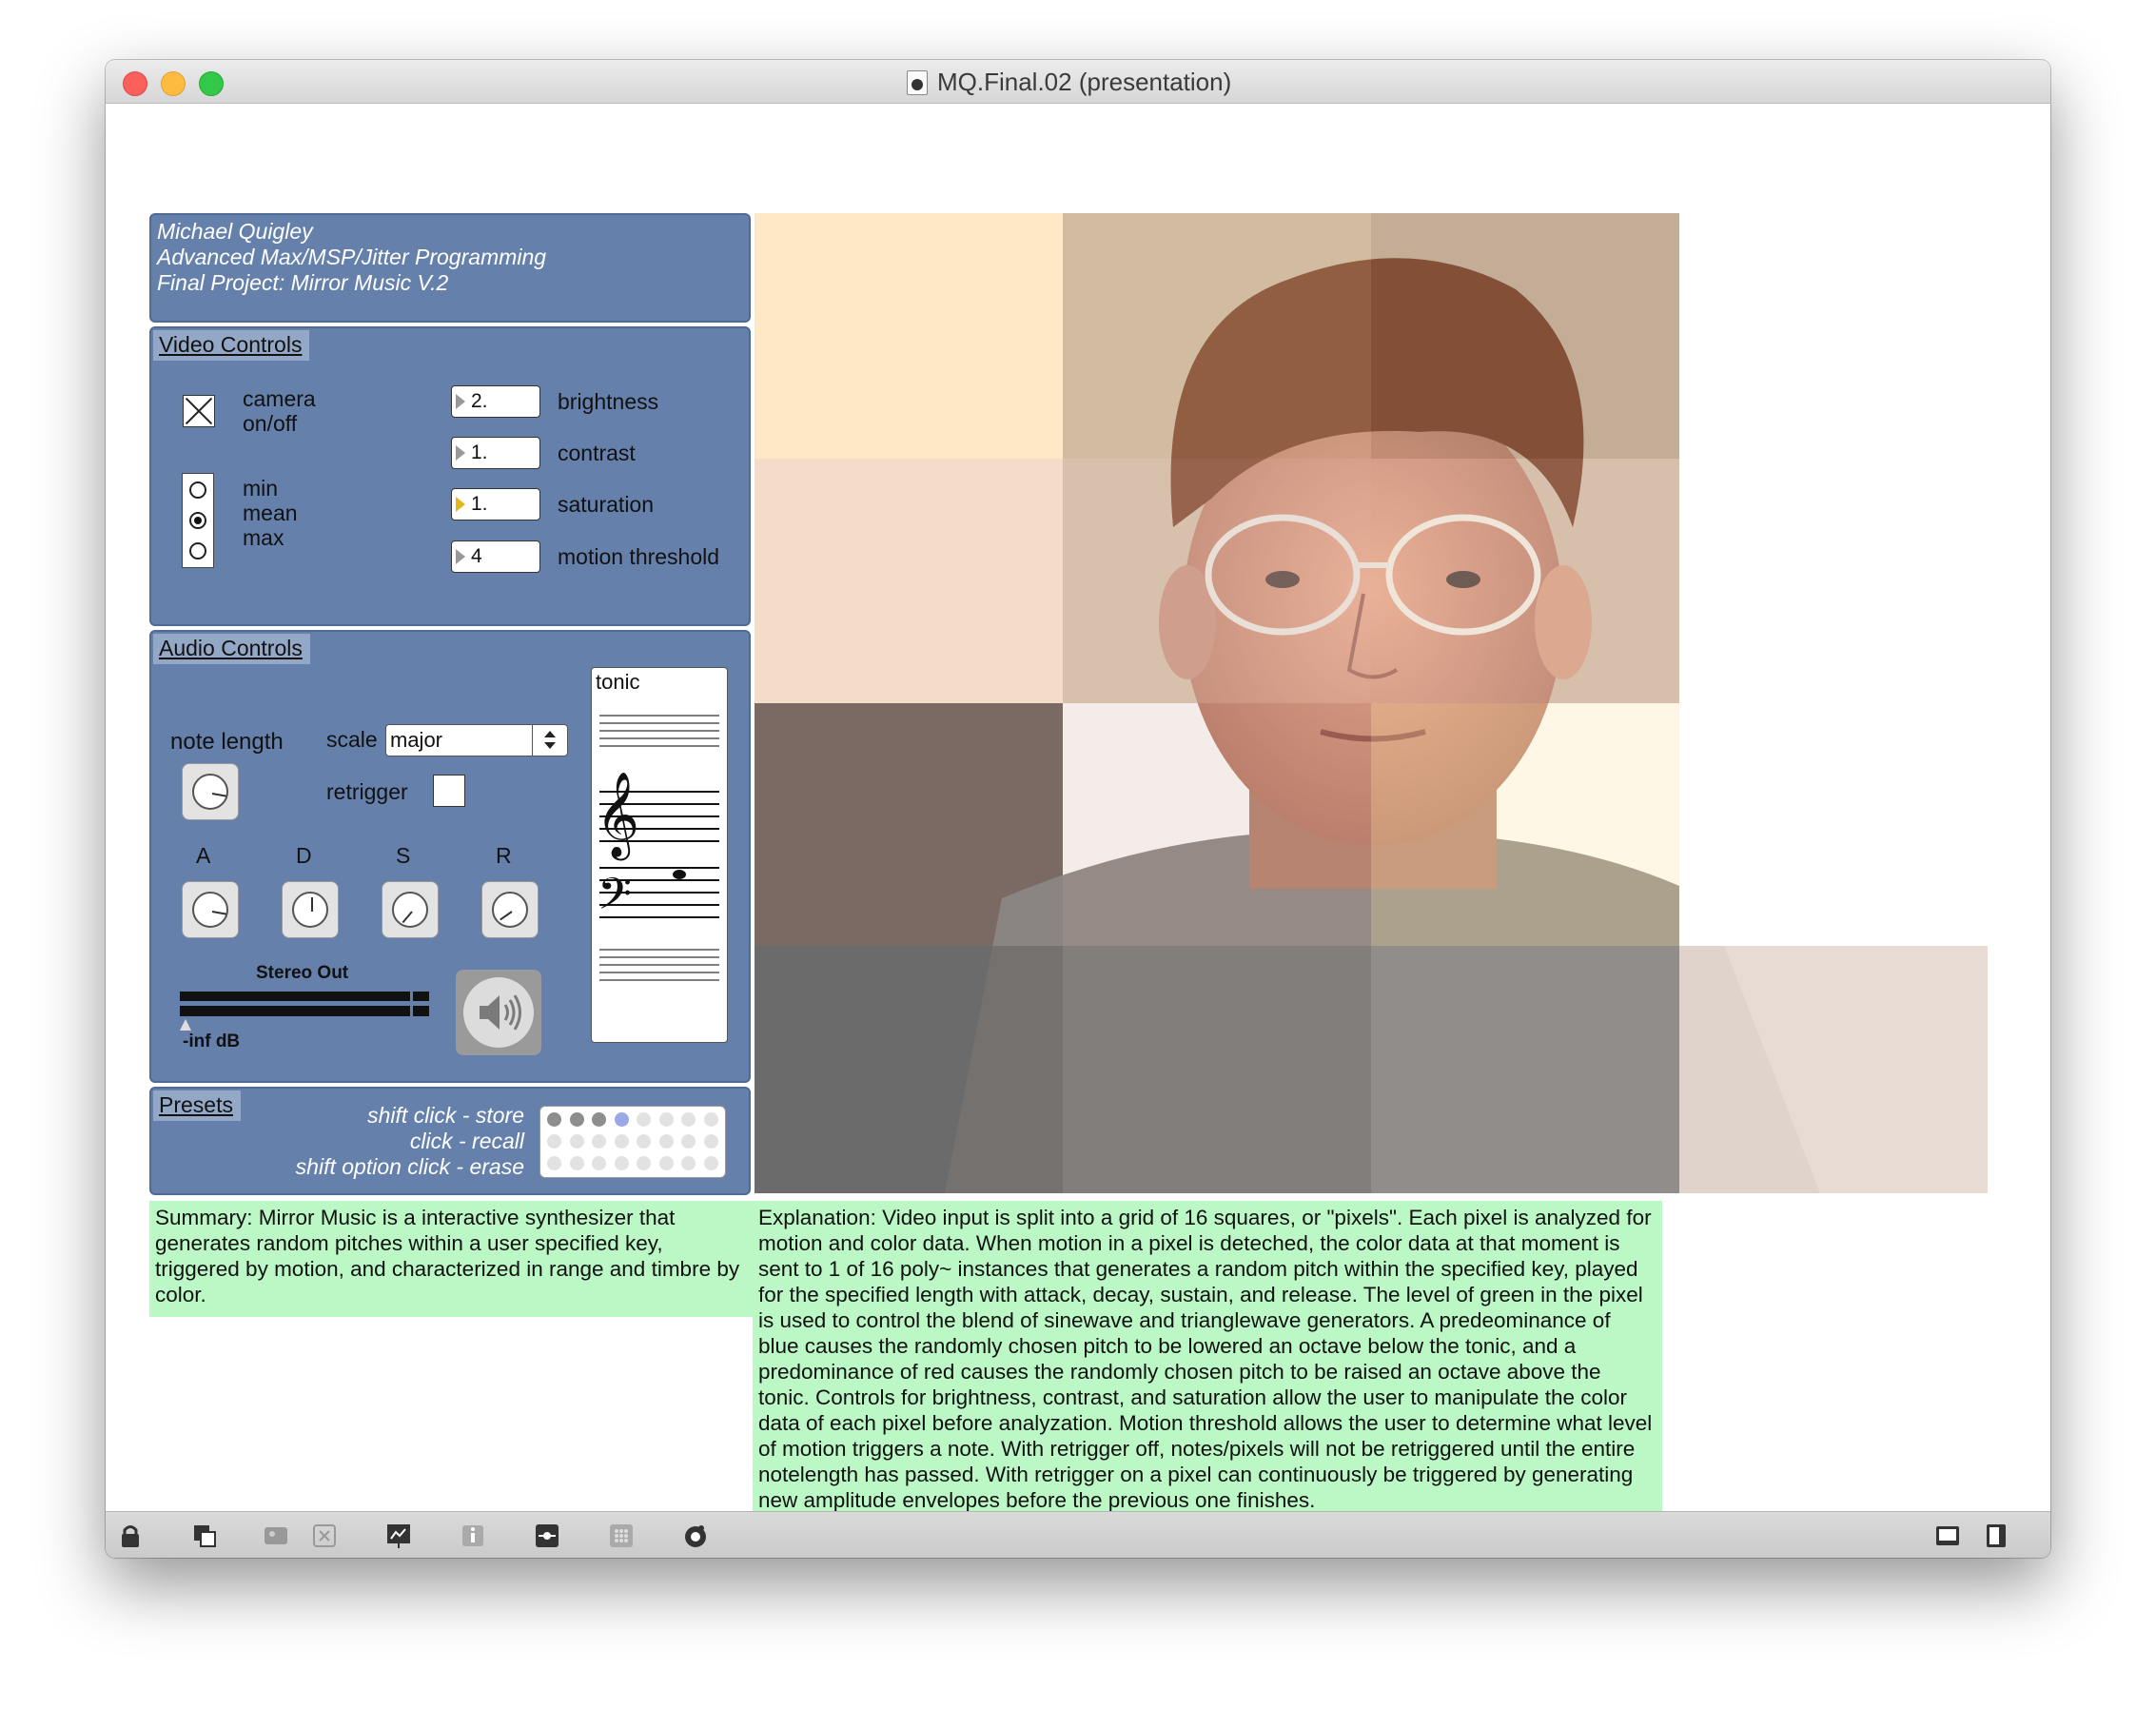 This screenshot has height=1709, width=2156. I want to click on grid-icon, so click(621, 1536).